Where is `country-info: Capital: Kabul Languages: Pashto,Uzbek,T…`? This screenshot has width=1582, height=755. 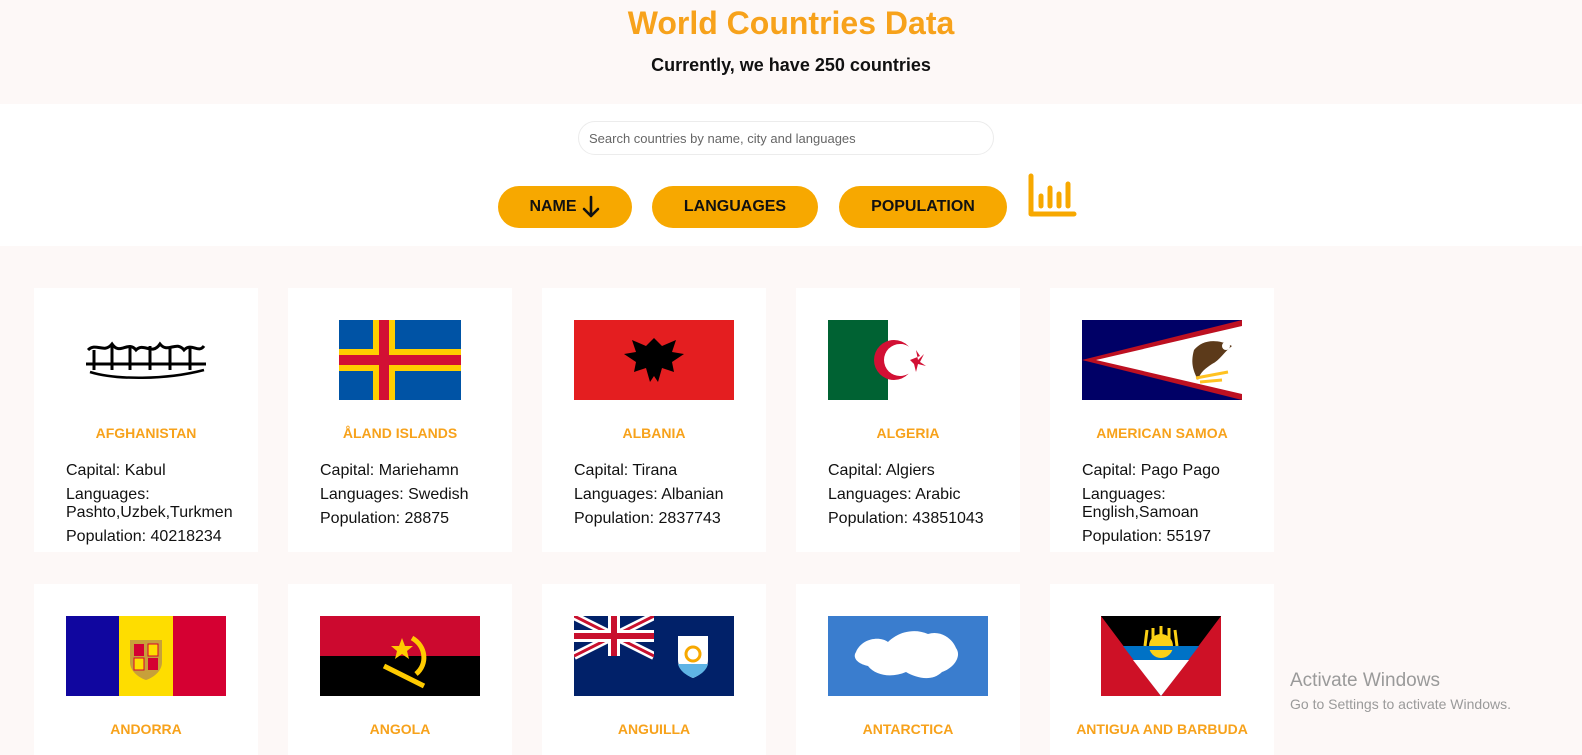 country-info: Capital: Kabul Languages: Pashto,Uzbek,T… is located at coordinates (154, 507).